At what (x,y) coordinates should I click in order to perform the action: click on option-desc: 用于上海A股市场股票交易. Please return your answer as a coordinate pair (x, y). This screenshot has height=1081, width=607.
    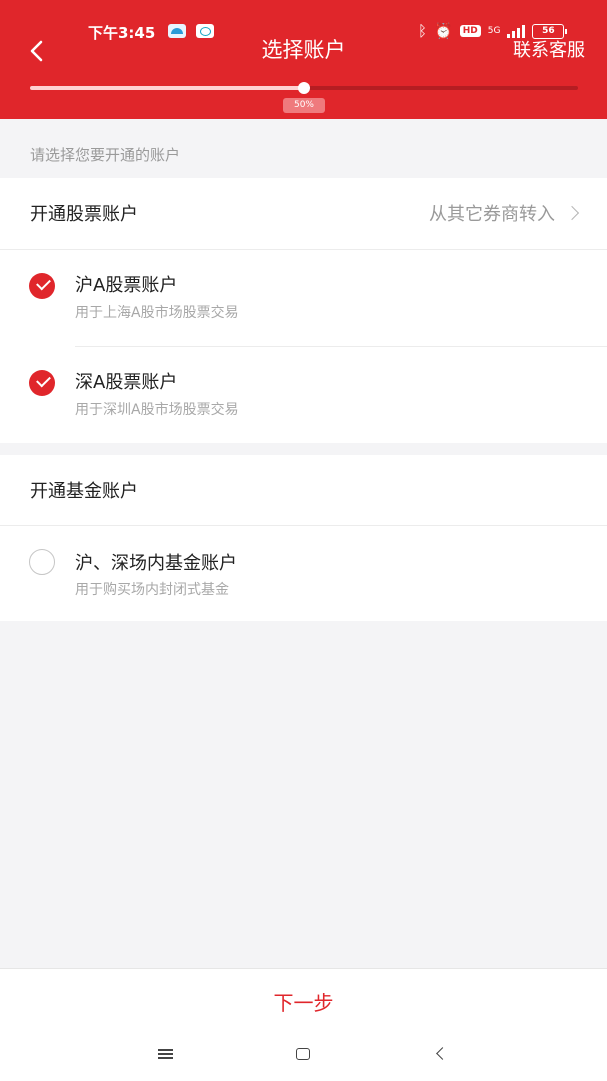
    Looking at the image, I should click on (157, 313).